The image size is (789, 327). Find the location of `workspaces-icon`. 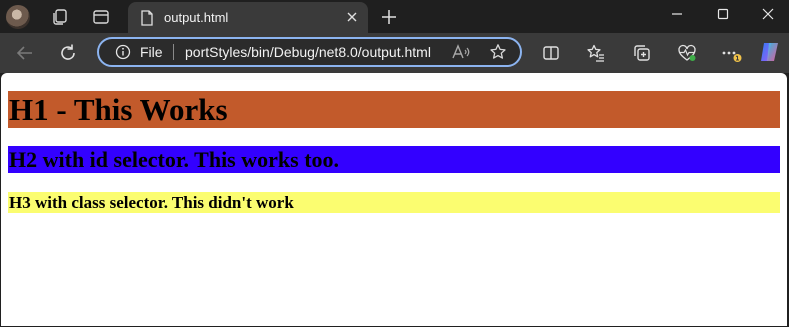

workspaces-icon is located at coordinates (60, 17).